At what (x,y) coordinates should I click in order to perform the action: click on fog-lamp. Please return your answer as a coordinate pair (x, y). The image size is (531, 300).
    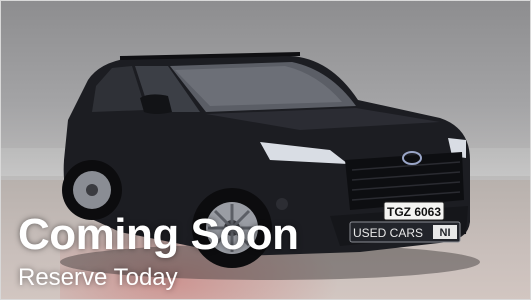
    Looking at the image, I should click on (282, 204).